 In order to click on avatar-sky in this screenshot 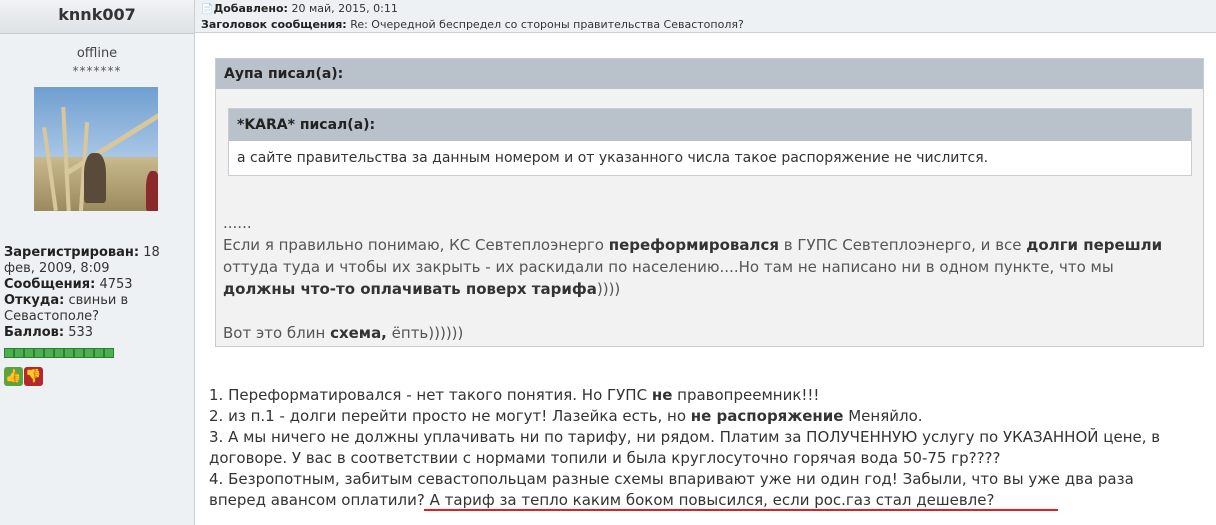, I will do `click(96, 122)`.